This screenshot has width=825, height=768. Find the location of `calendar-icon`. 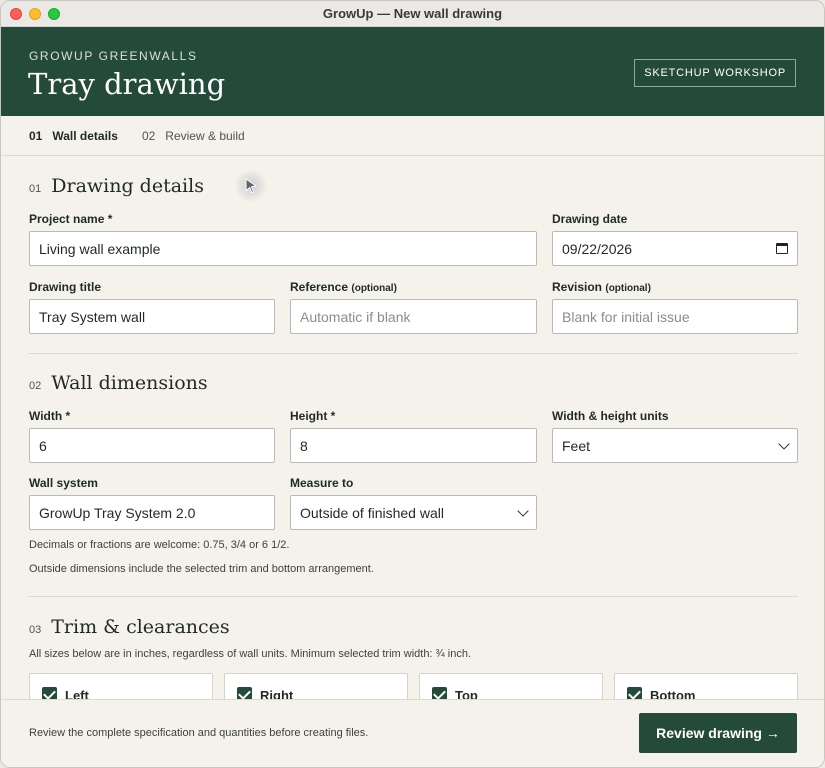

calendar-icon is located at coordinates (782, 248).